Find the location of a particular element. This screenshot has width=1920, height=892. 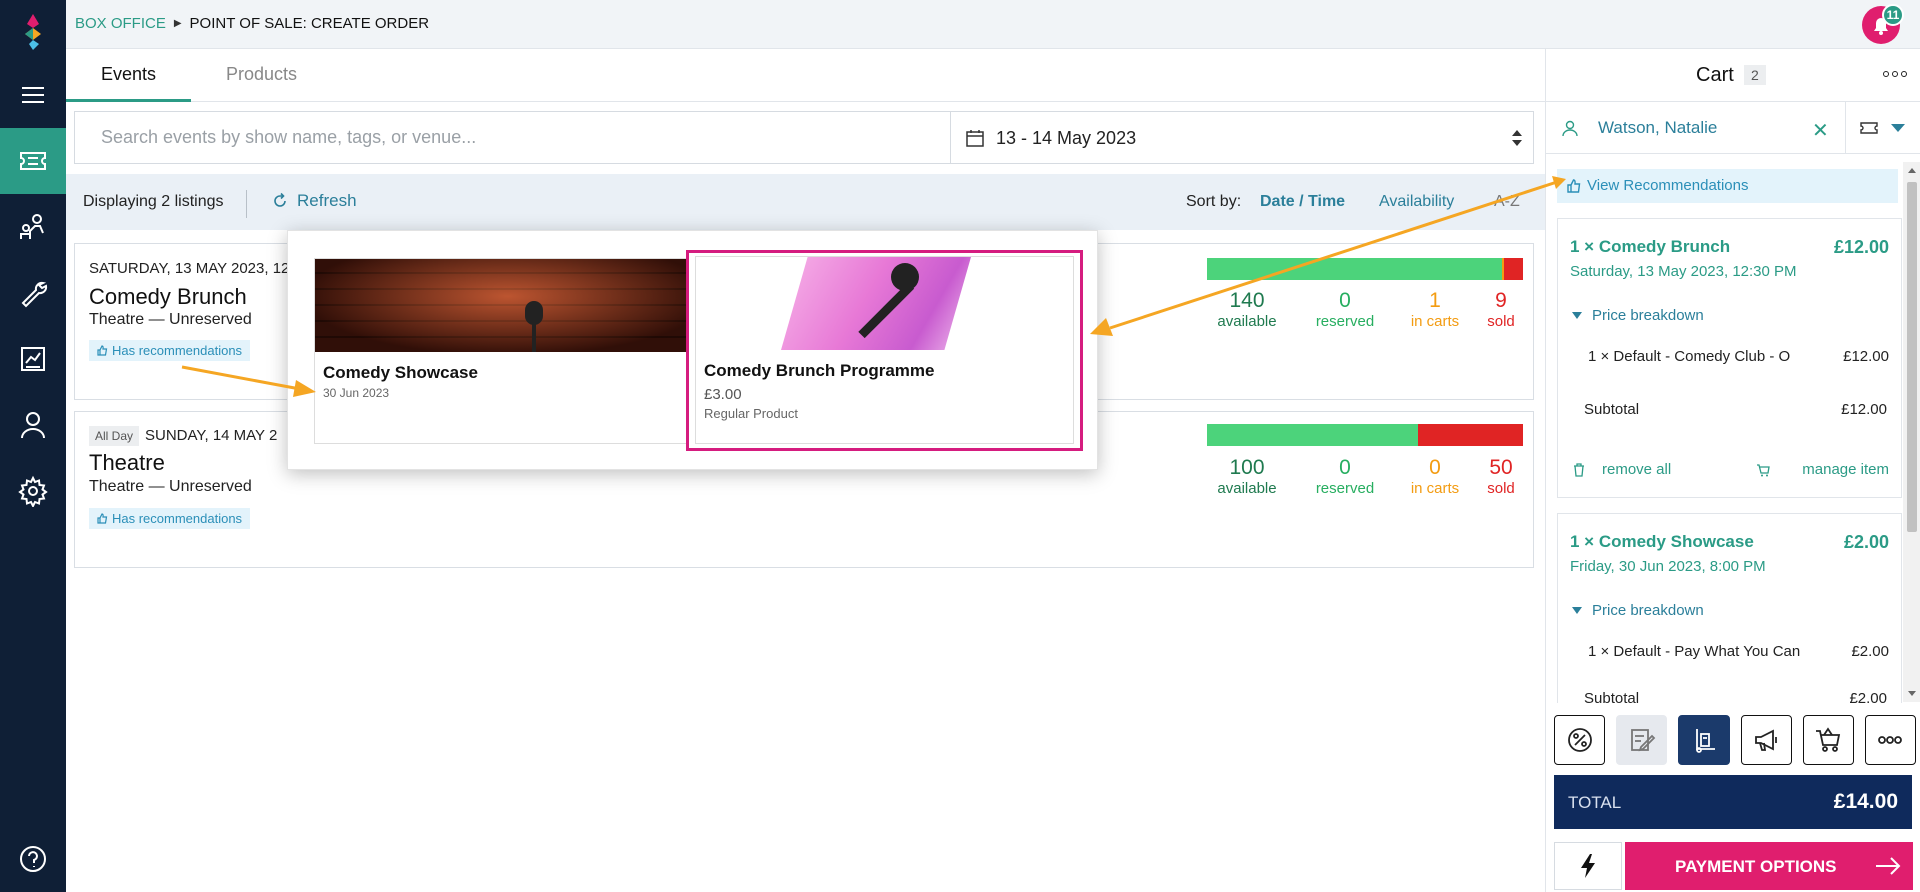

discount-button is located at coordinates (1580, 740).